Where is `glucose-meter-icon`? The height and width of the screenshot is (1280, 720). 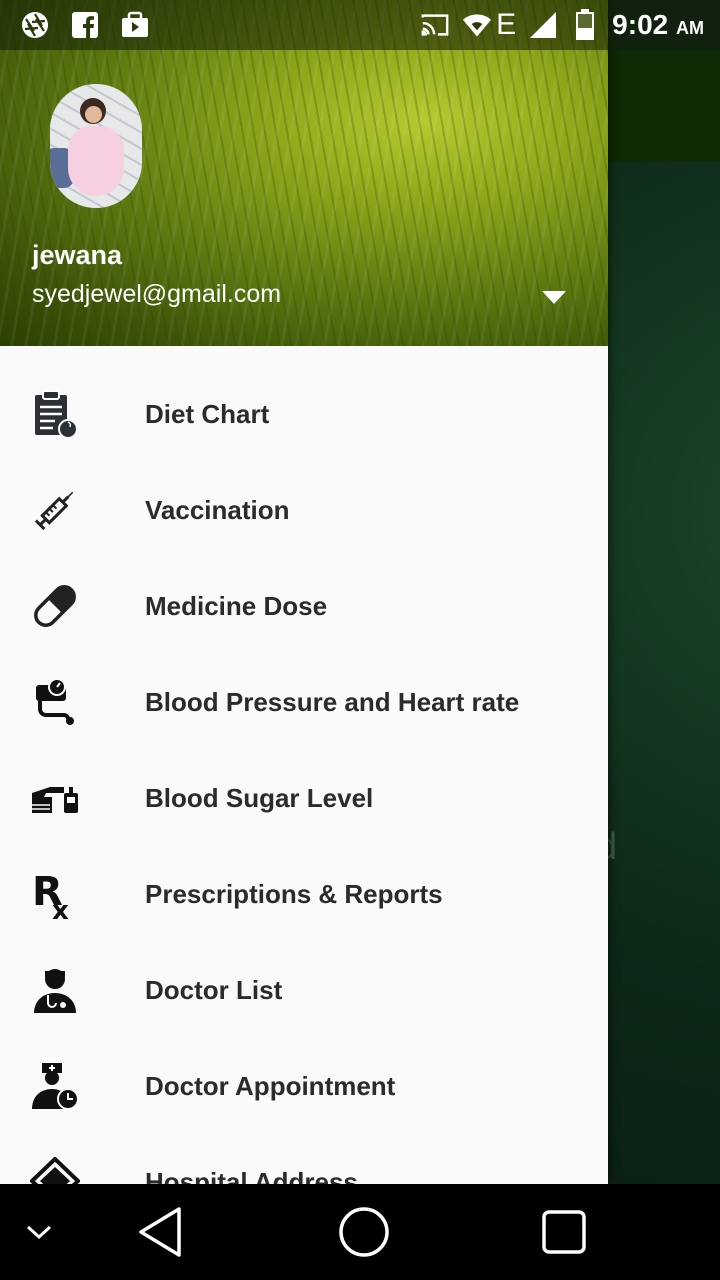
glucose-meter-icon is located at coordinates (55, 798).